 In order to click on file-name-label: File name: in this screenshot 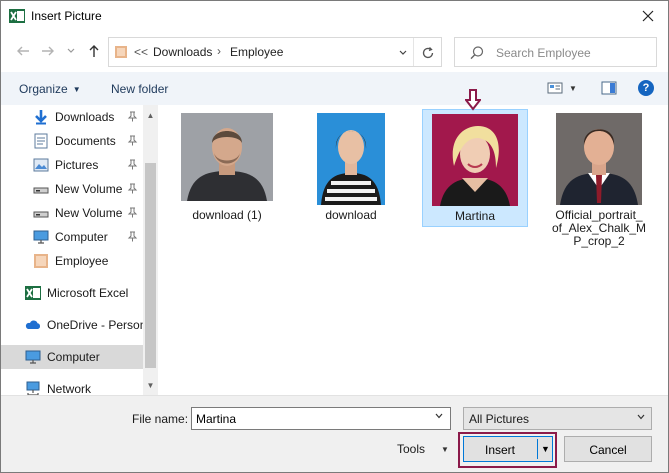, I will do `click(160, 419)`.